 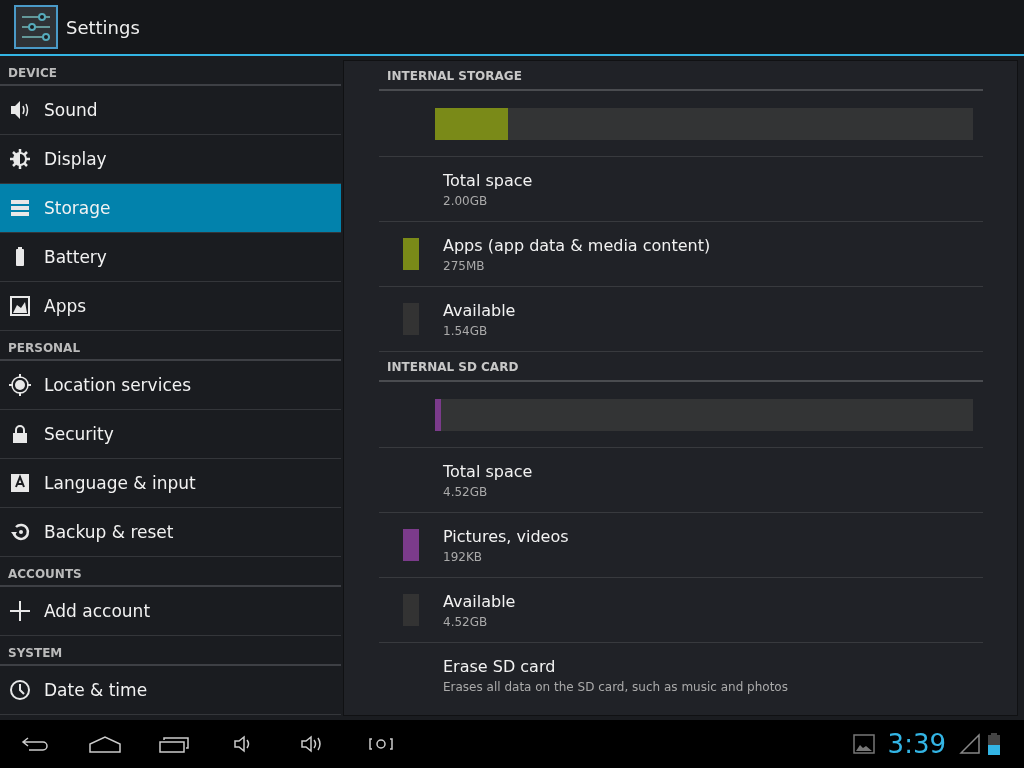 I want to click on row-title: Apps (app data & media content), so click(x=577, y=245).